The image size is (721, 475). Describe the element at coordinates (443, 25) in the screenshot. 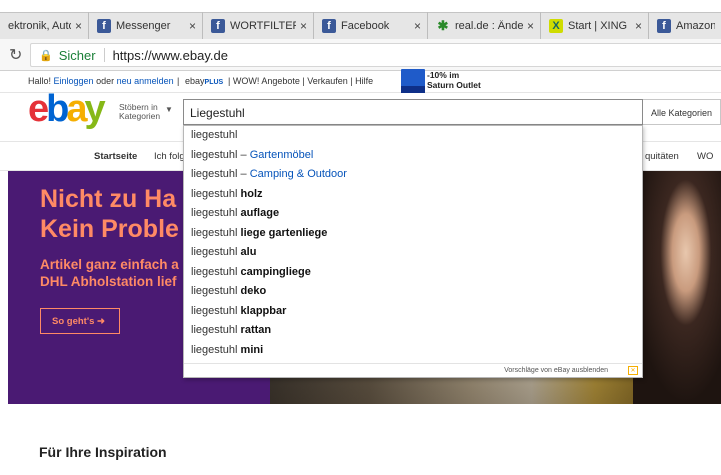

I see `real-logo-icon: ✱` at that location.